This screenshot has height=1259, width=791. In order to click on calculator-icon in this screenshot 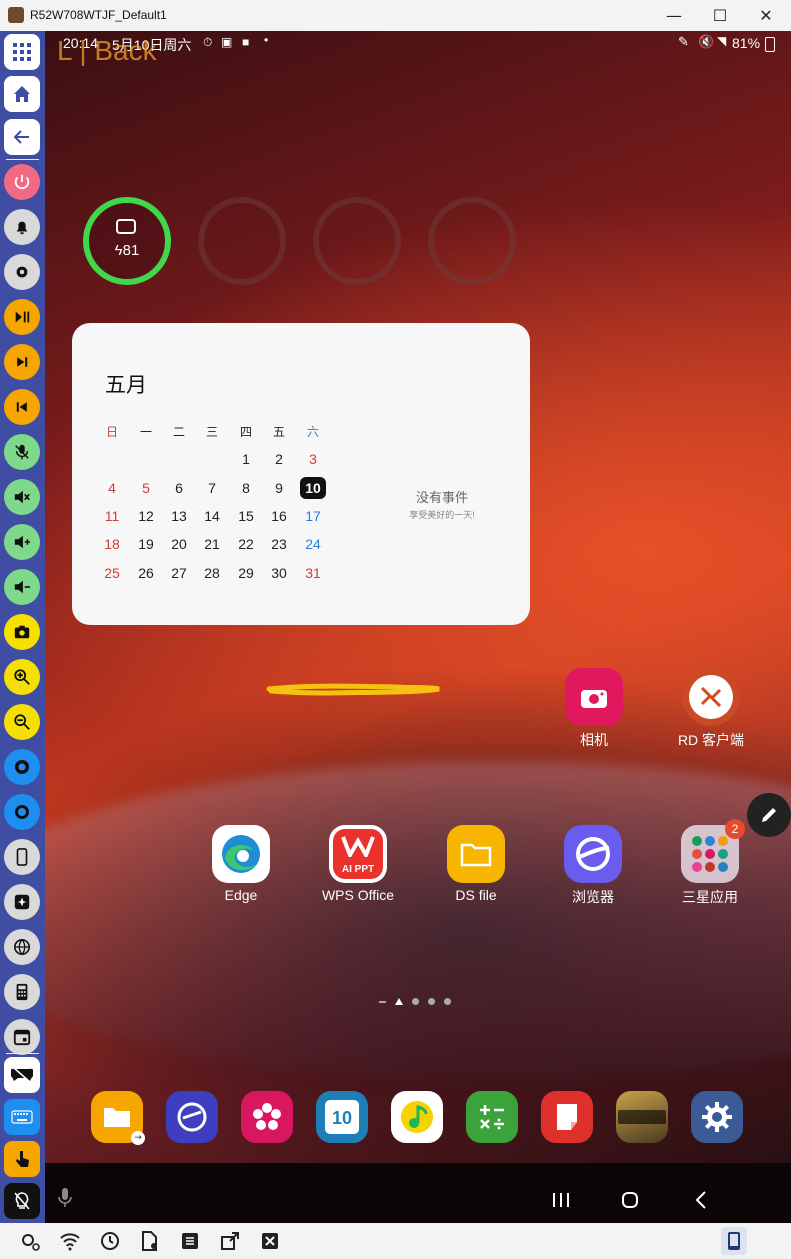, I will do `click(22, 992)`.